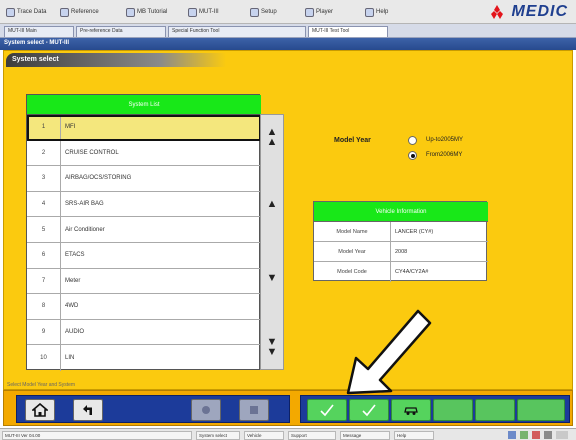  I want to click on home-icon, so click(40, 410).